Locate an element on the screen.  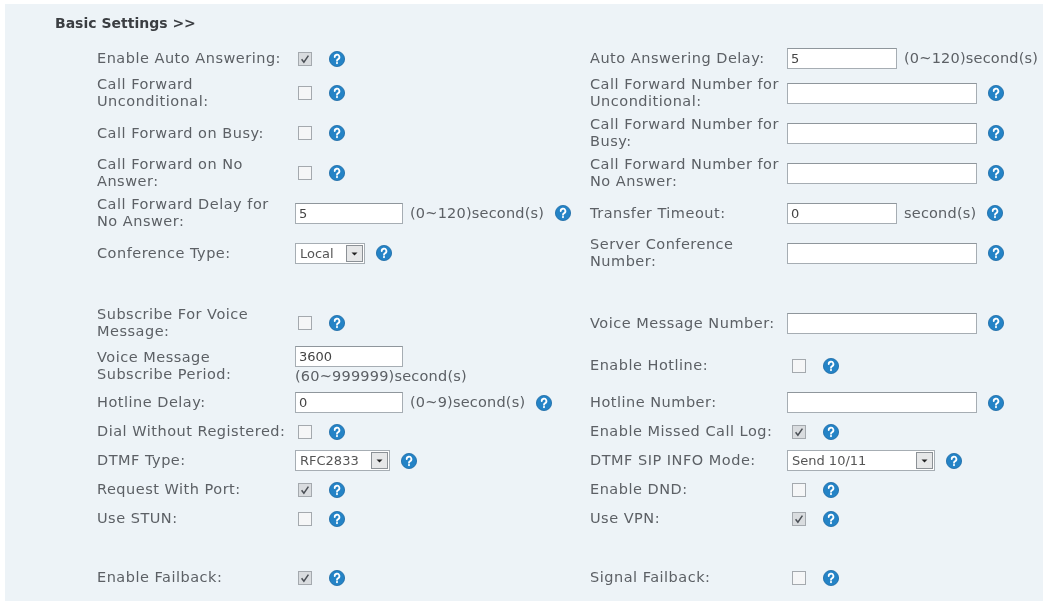
field-label: Enable Missed Call Log: is located at coordinates (681, 431).